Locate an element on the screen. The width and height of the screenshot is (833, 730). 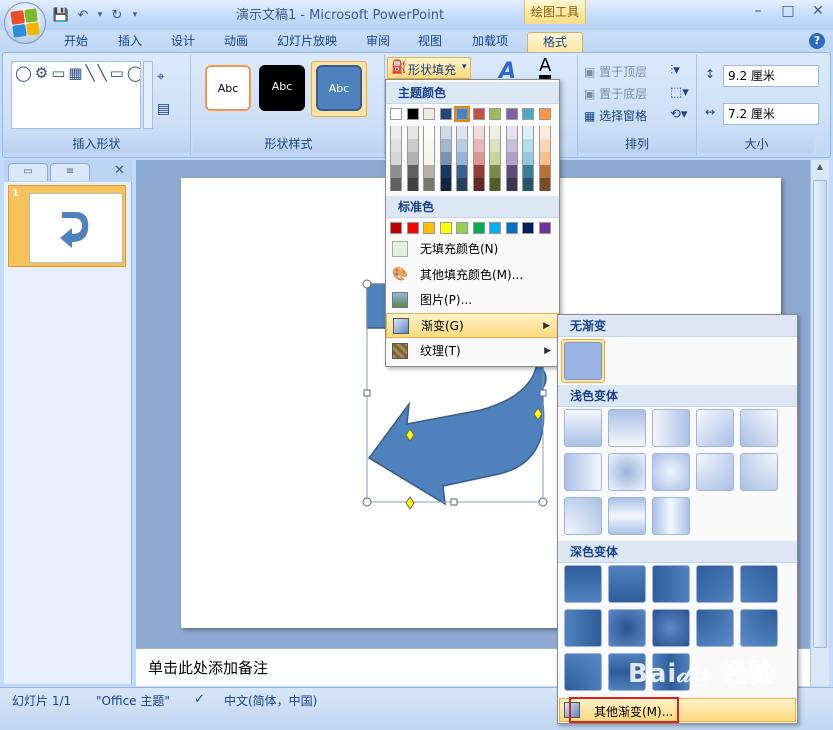
style-thumb-blue: Abc is located at coordinates (339, 88).